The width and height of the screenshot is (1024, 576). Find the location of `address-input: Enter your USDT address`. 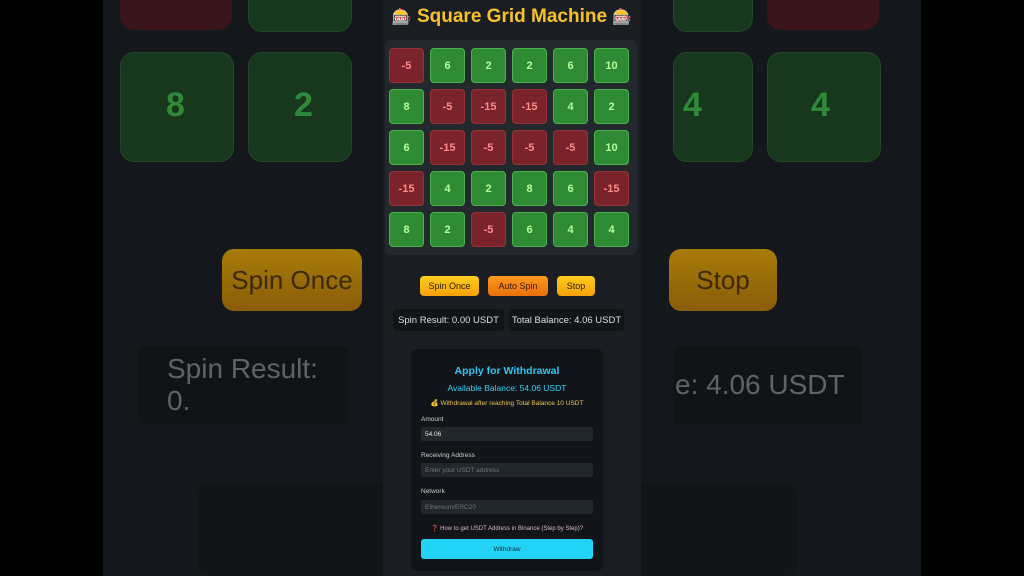

address-input: Enter your USDT address is located at coordinates (507, 470).